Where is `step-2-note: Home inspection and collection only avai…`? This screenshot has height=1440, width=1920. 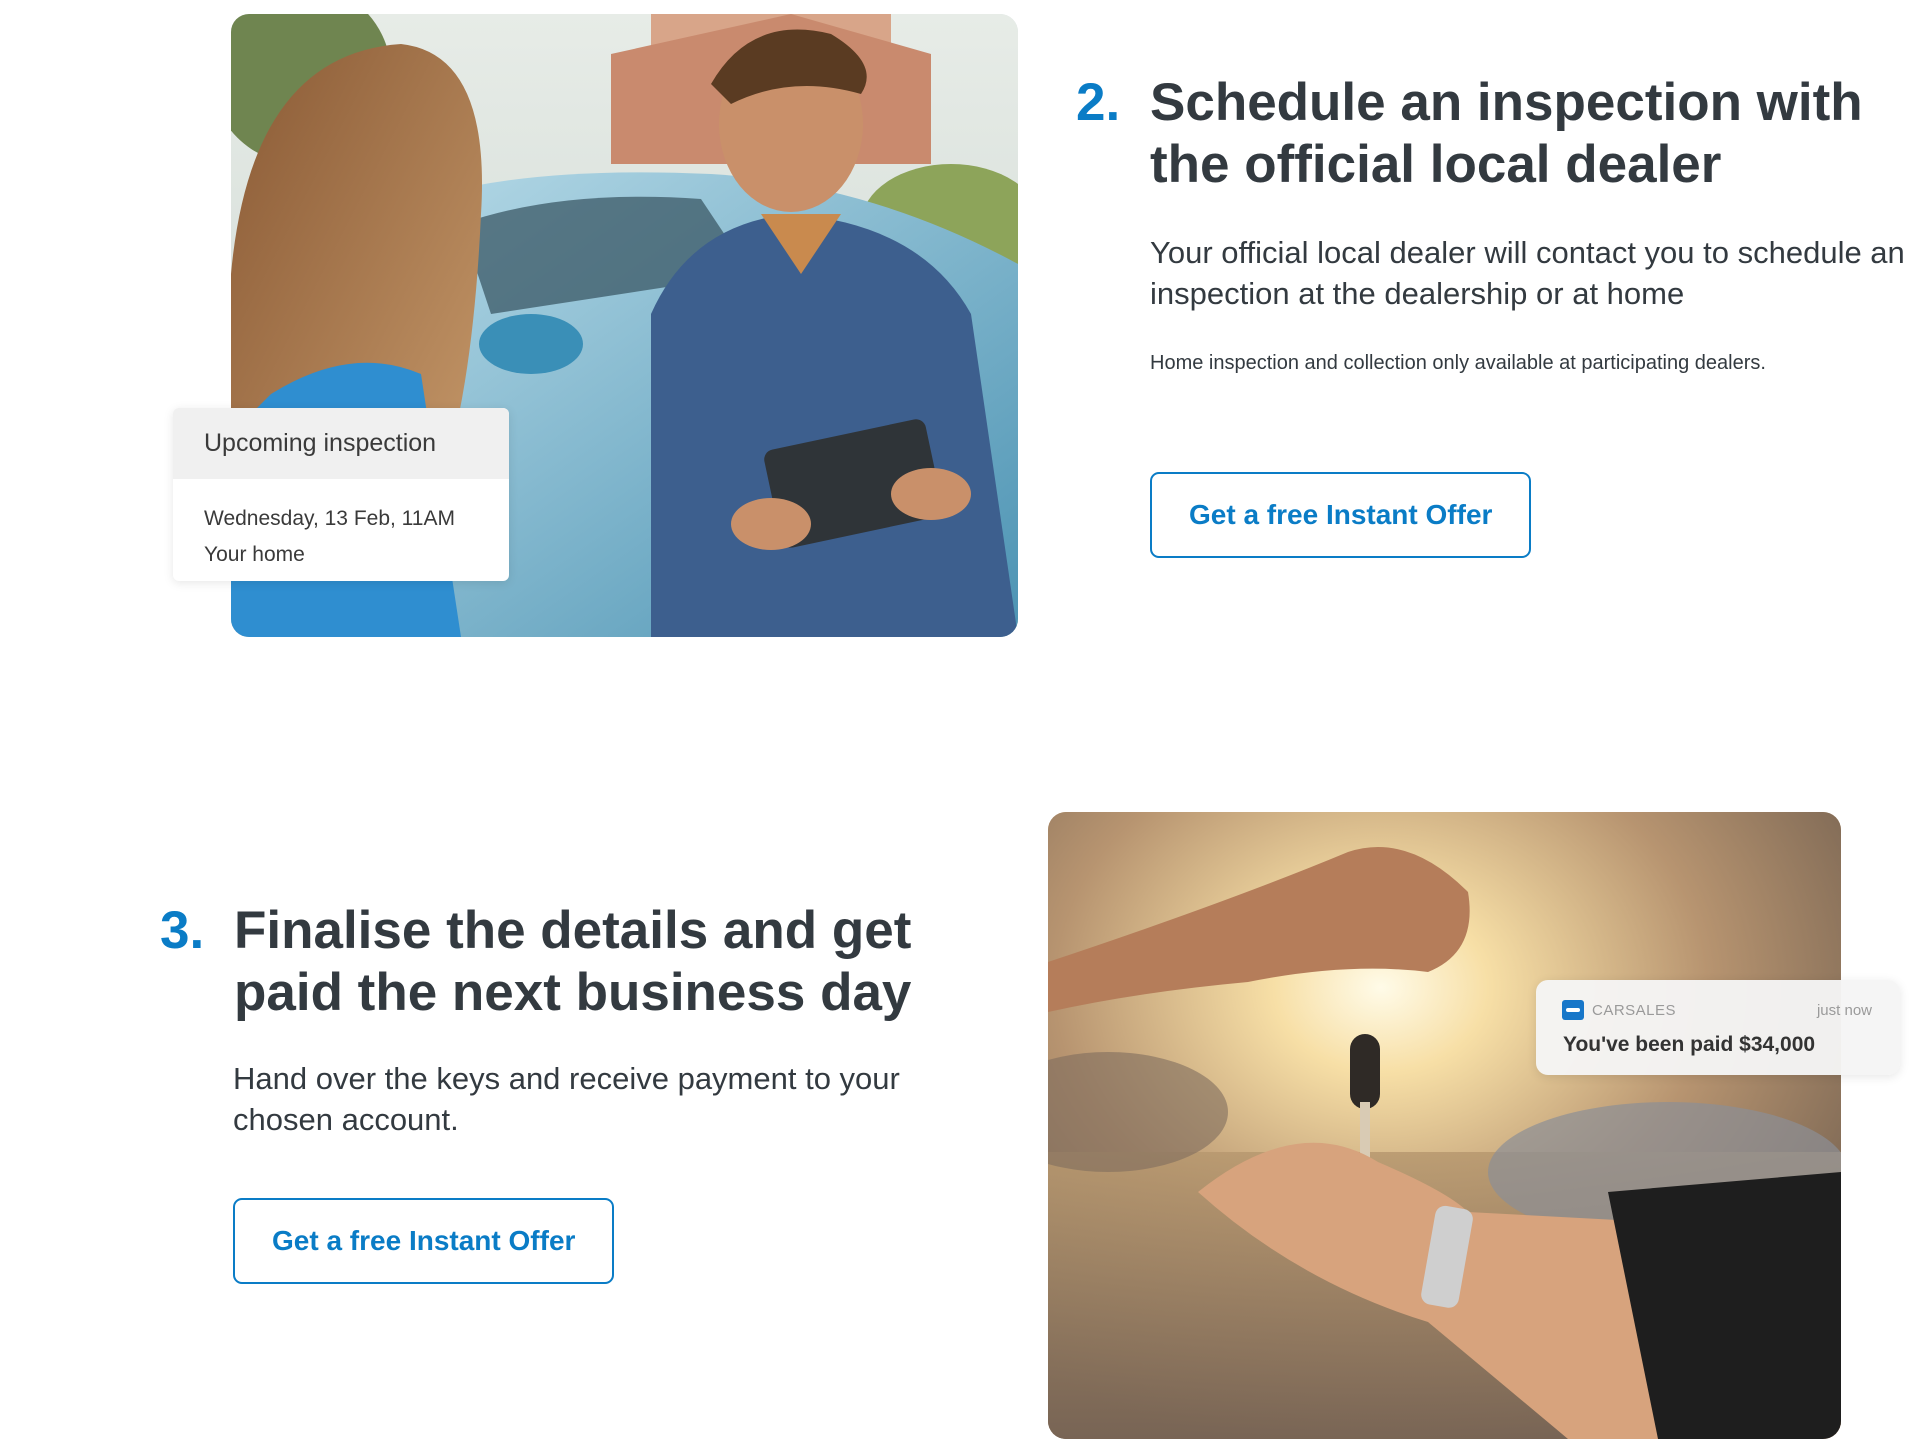 step-2-note: Home inspection and collection only avai… is located at coordinates (1458, 363).